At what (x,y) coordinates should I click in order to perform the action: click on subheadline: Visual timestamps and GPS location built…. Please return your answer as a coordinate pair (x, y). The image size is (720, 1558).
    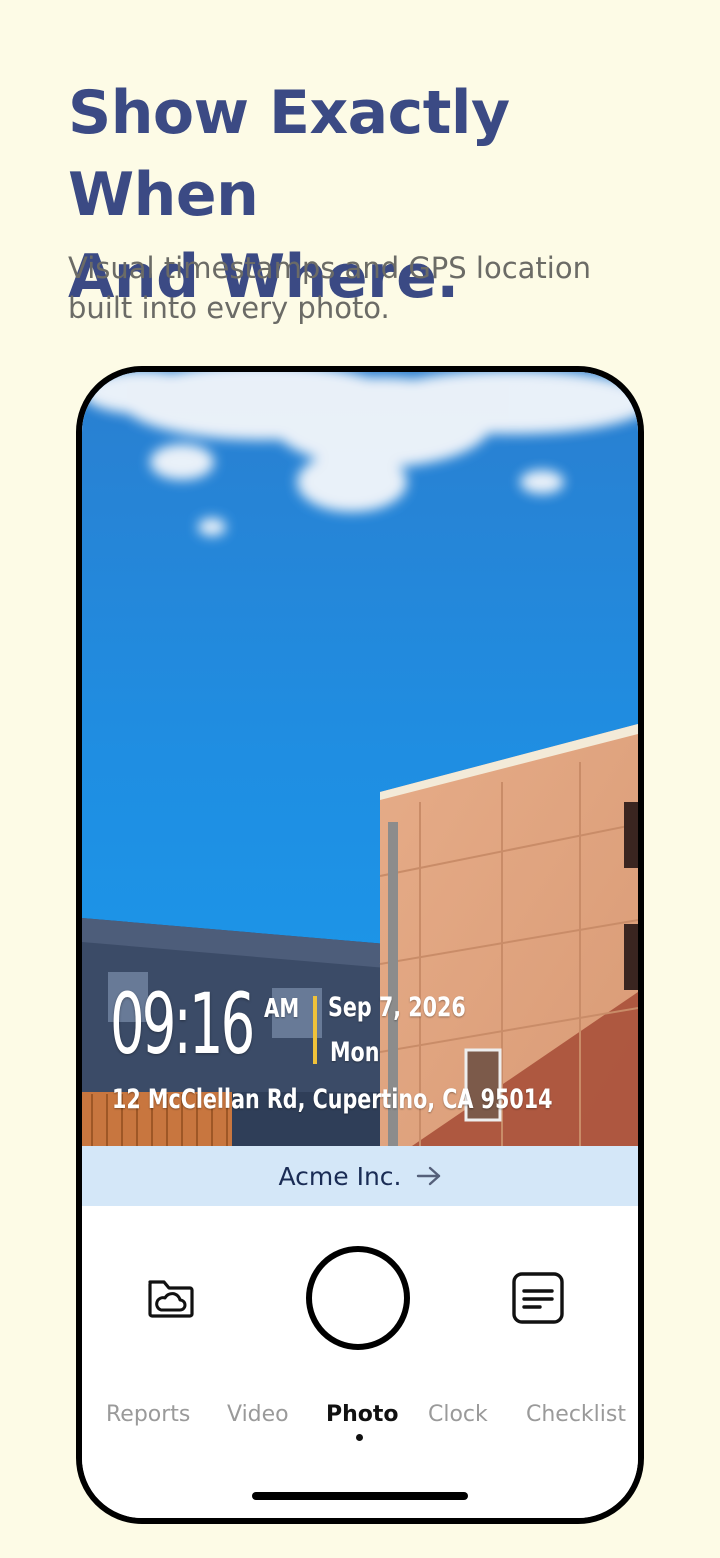
    Looking at the image, I should click on (368, 288).